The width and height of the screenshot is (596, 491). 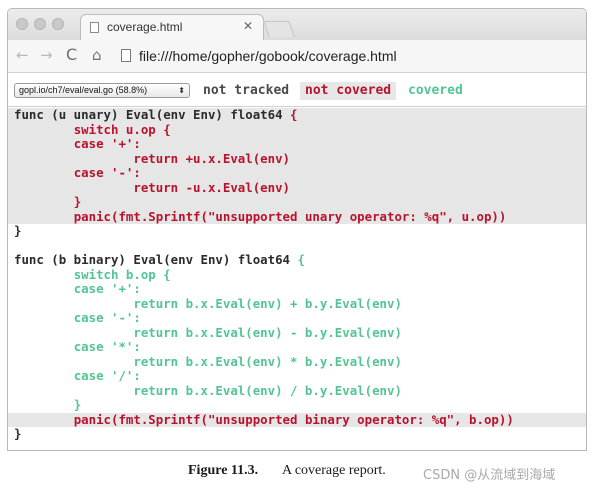 I want to click on code-segment: return +u.x.Eval(env), so click(x=212, y=158).